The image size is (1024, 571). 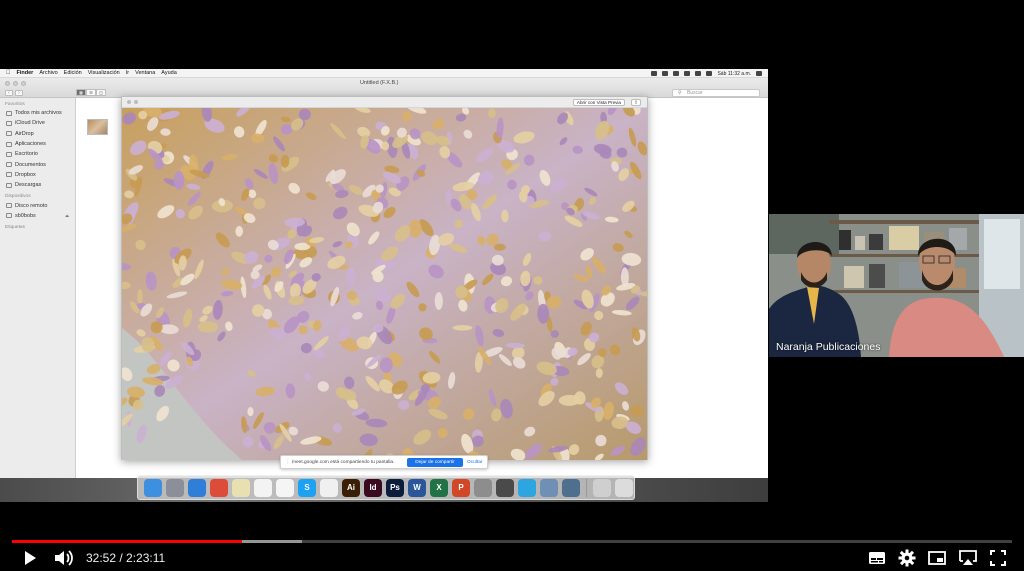 I want to click on play-icon, so click(x=30, y=558).